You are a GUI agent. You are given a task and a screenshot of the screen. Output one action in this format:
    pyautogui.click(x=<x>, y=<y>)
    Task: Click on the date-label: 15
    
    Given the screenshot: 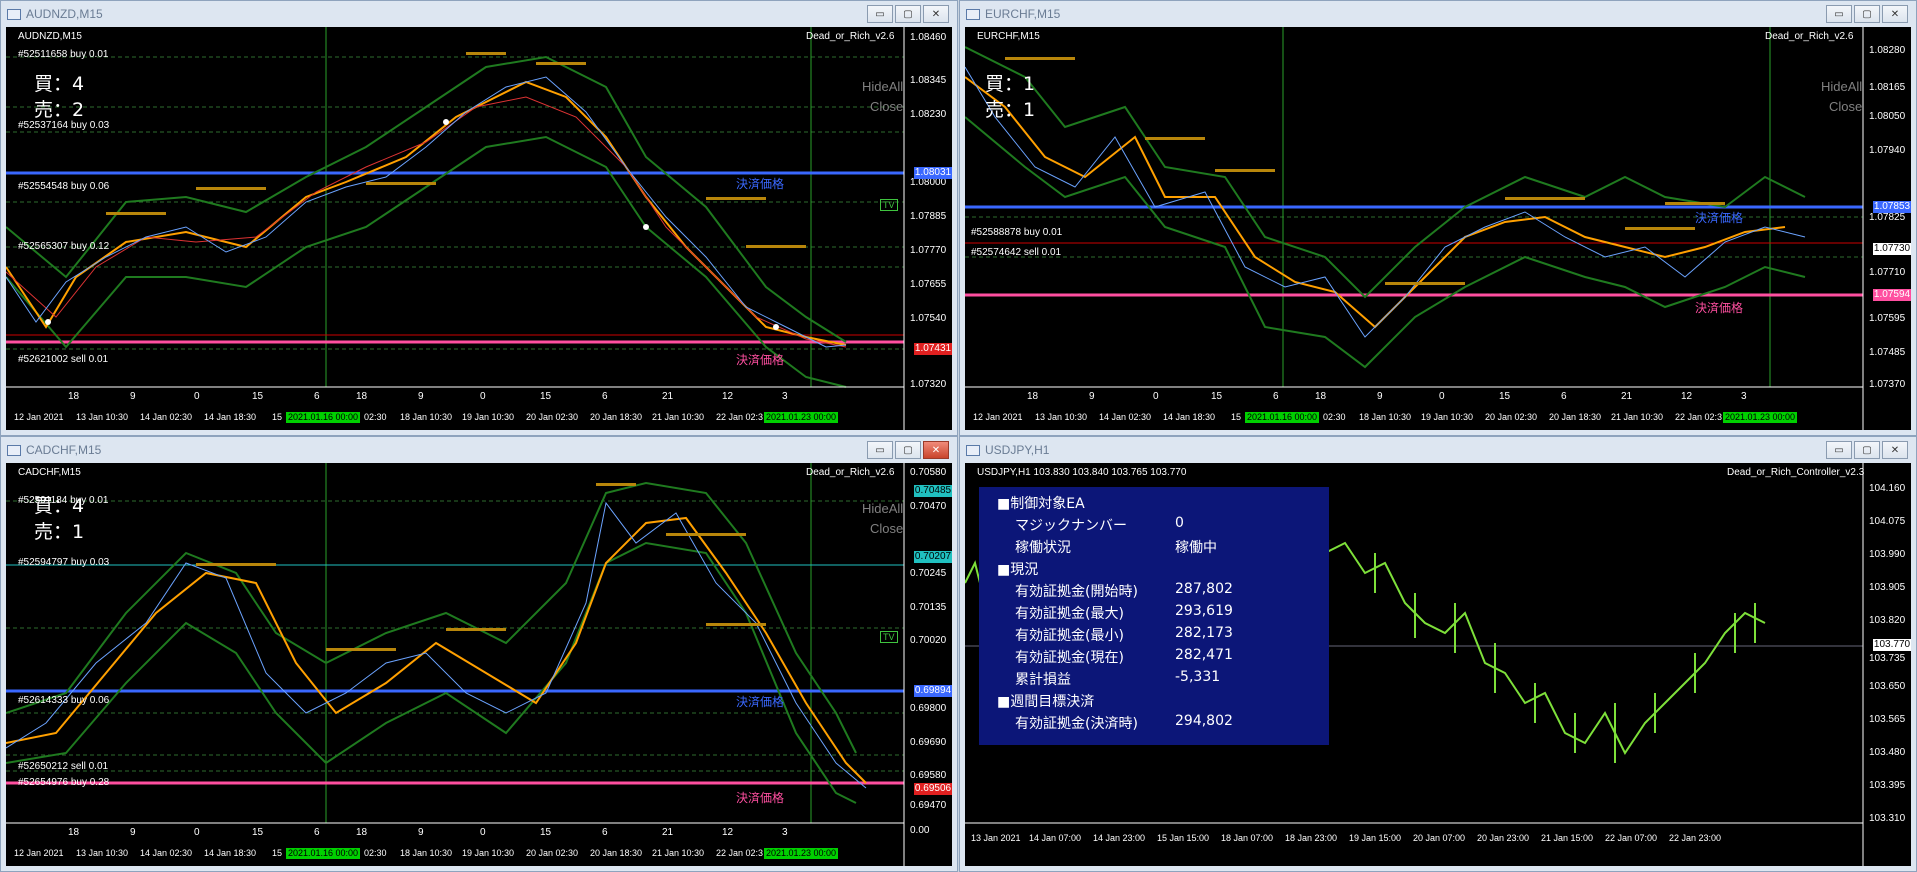 What is the action you would take?
    pyautogui.click(x=277, y=853)
    